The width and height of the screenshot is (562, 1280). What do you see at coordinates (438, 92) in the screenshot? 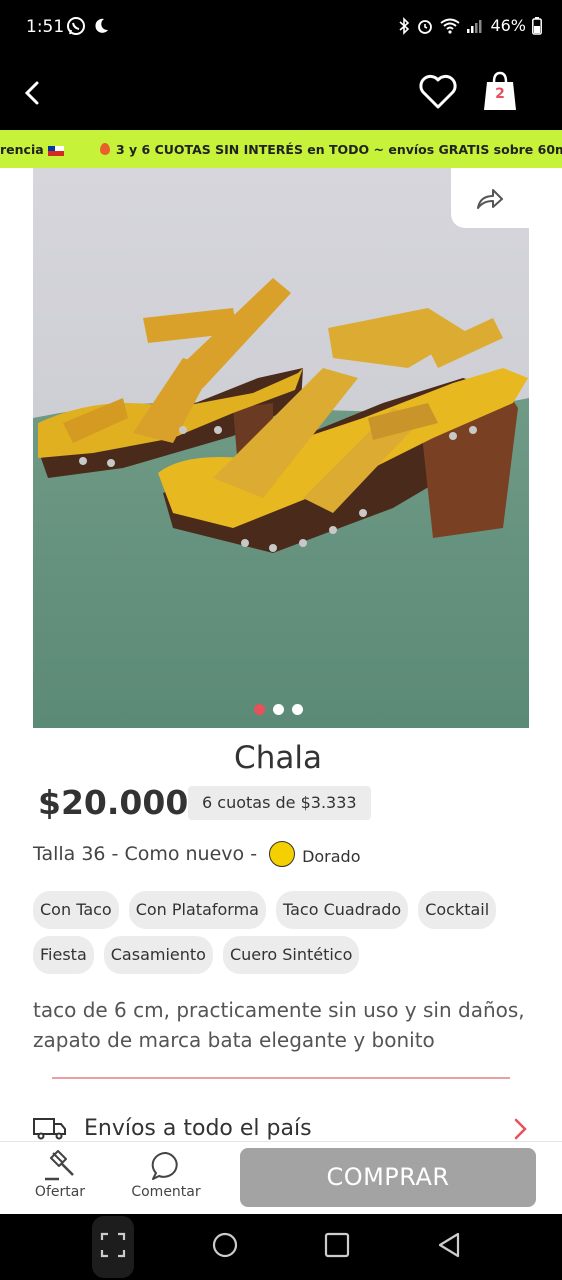
I see `favorite-heart-icon` at bounding box center [438, 92].